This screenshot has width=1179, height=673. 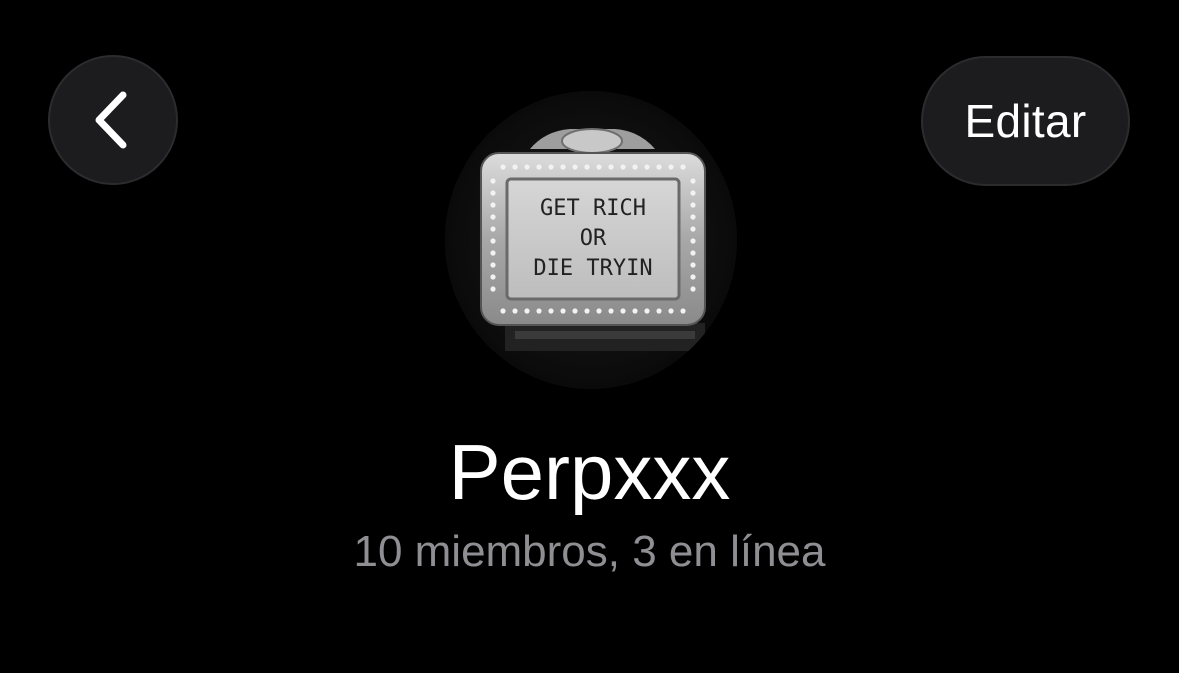 I want to click on group-avatar: GET RICH OR DIE TRYIN, so click(x=591, y=240).